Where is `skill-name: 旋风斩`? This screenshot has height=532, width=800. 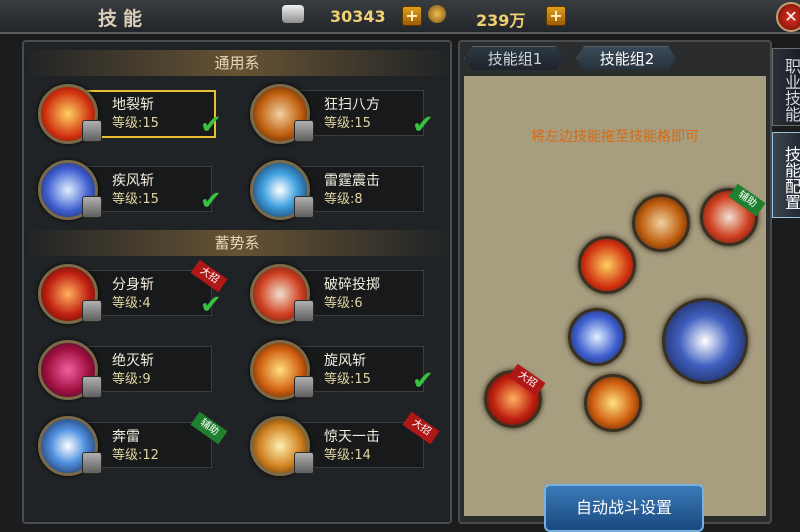
skill-name: 旋风斩 is located at coordinates (345, 361).